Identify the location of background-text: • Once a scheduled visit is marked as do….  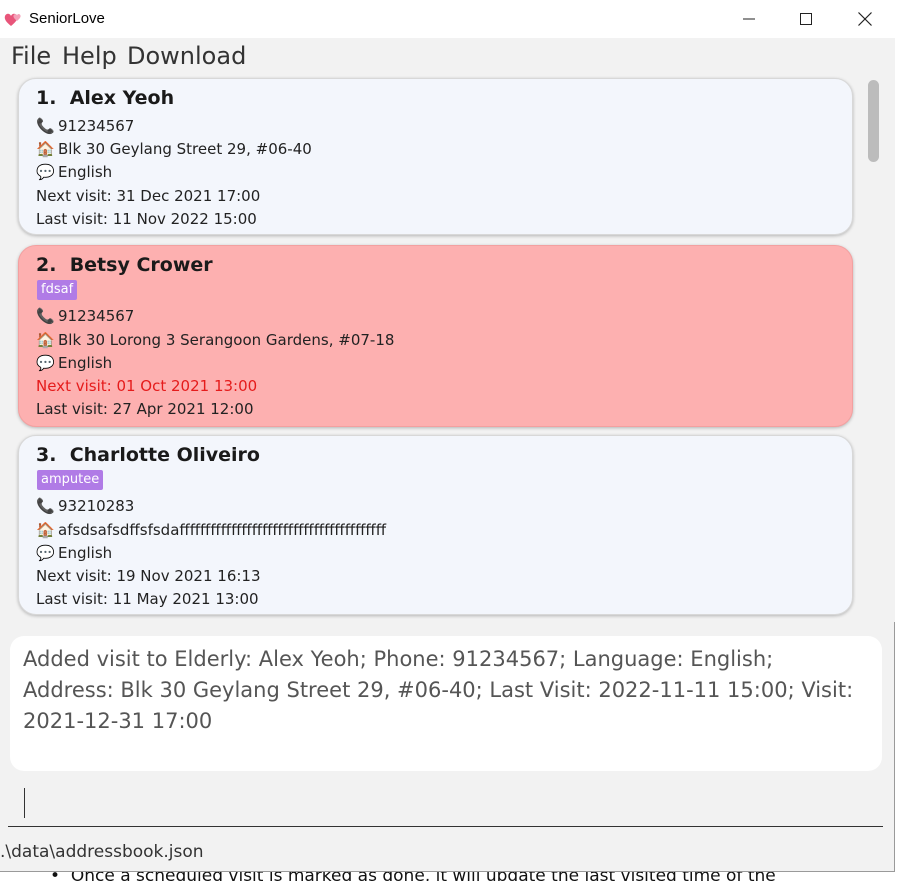
(413, 876).